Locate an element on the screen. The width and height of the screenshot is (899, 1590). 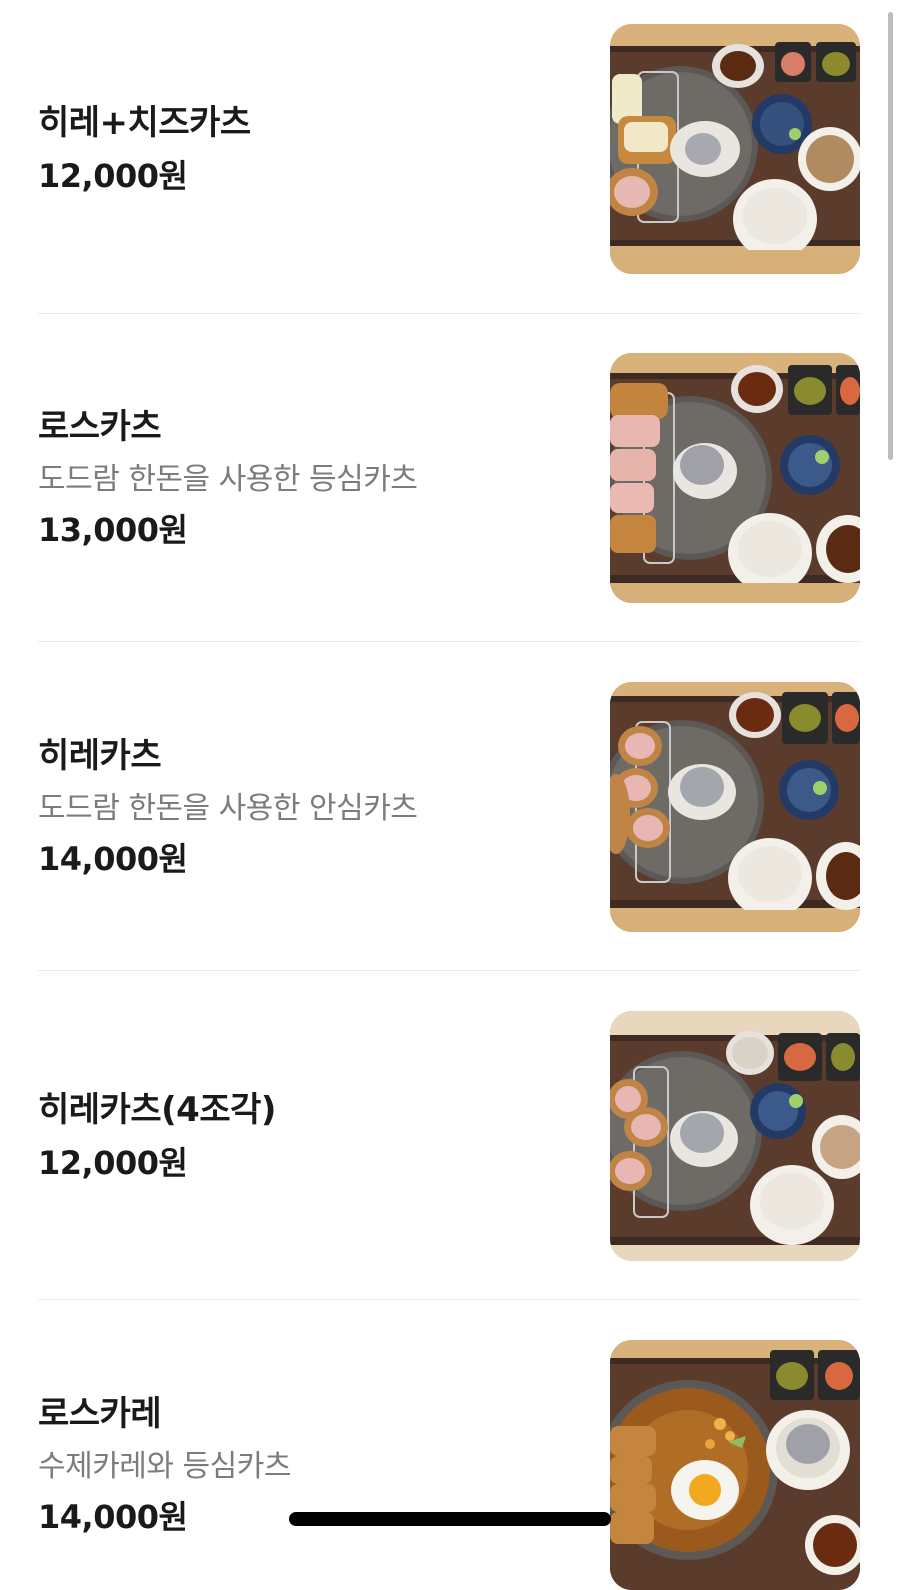
menu-item-description: 수제카레와 등심카츠 is located at coordinates (164, 1466).